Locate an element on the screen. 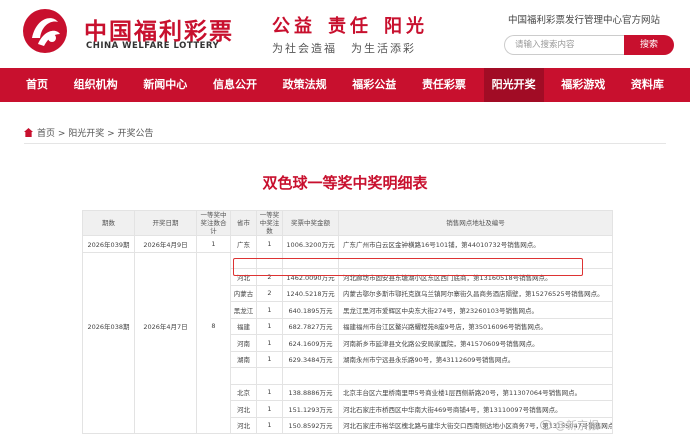  cell-address: 福建福州市台江区鳌兴路耀程苑8座9号店，第35016096号销售网点。 is located at coordinates (475, 326).